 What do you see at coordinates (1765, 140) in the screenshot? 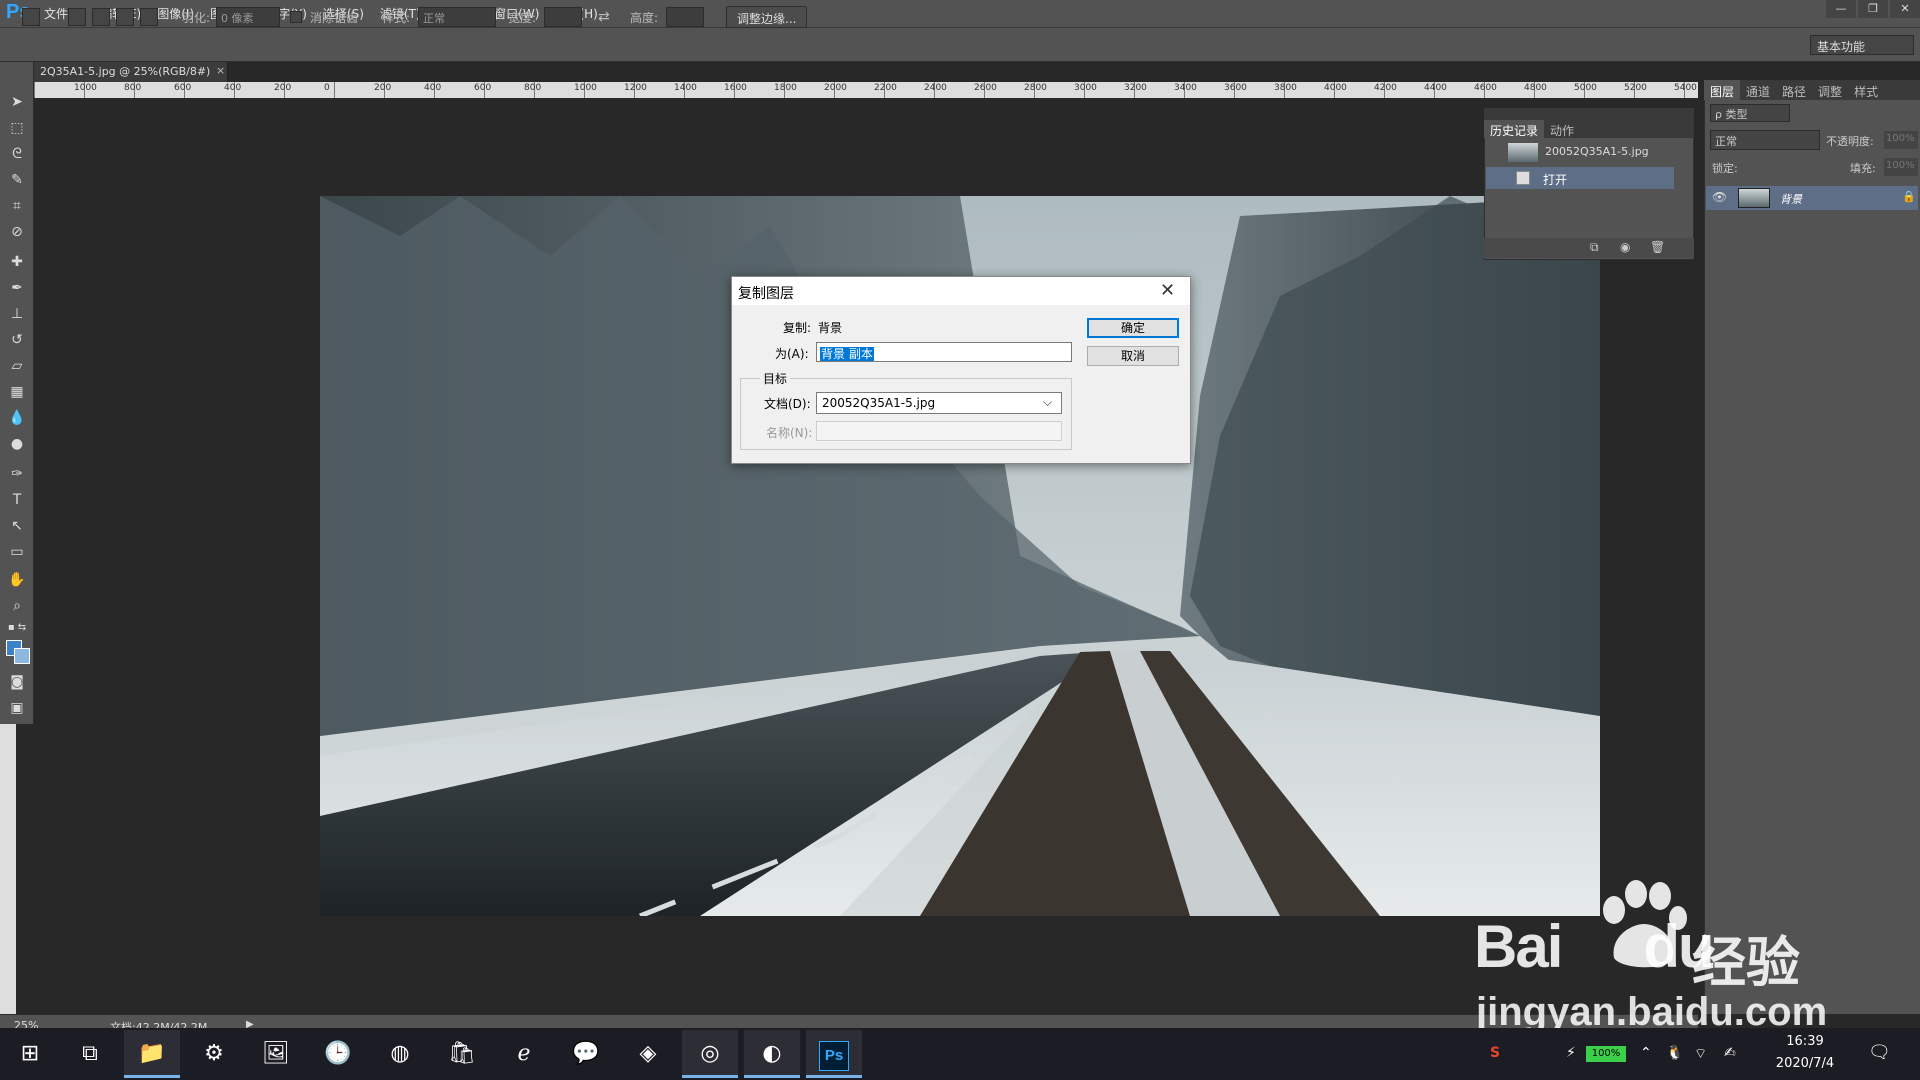
I see `blend-mode-select: 正常` at bounding box center [1765, 140].